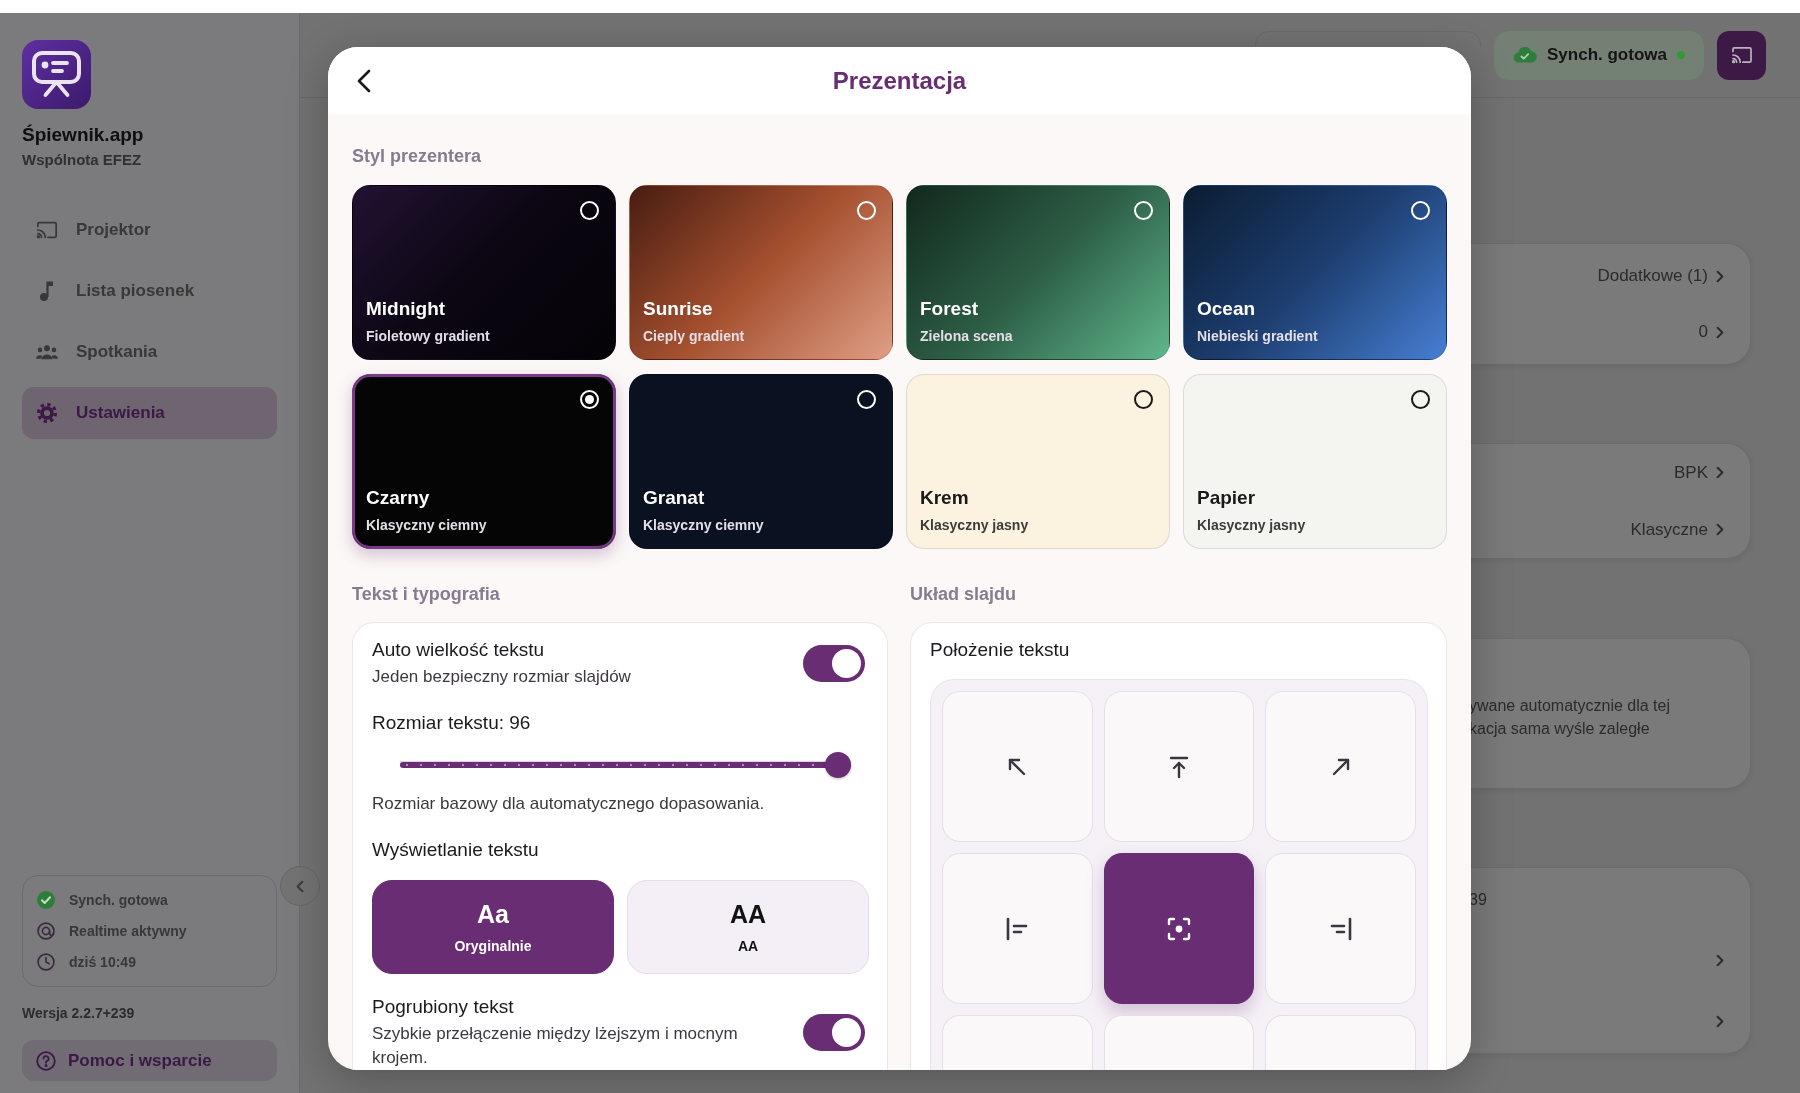 The image size is (1800, 1093). What do you see at coordinates (694, 336) in the screenshot?
I see `theme-description: Cieply gradient` at bounding box center [694, 336].